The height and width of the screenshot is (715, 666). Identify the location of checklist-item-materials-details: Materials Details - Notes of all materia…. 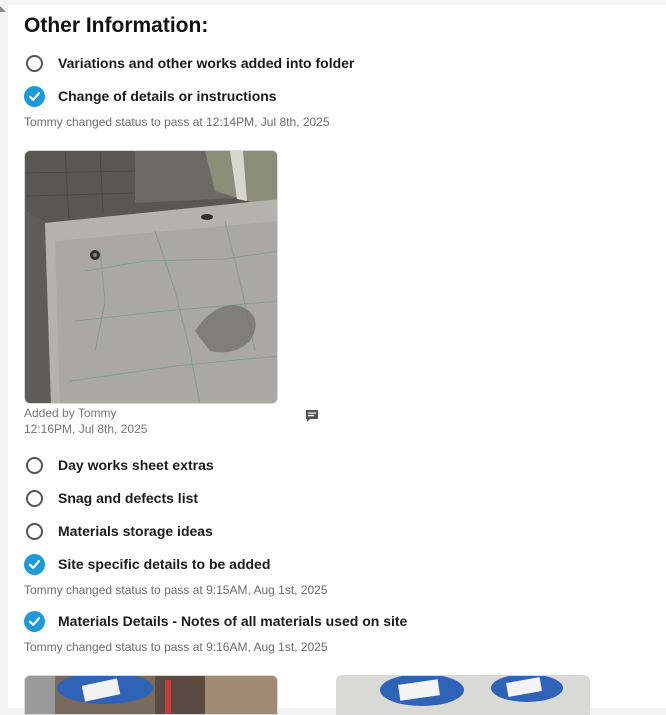
(215, 621).